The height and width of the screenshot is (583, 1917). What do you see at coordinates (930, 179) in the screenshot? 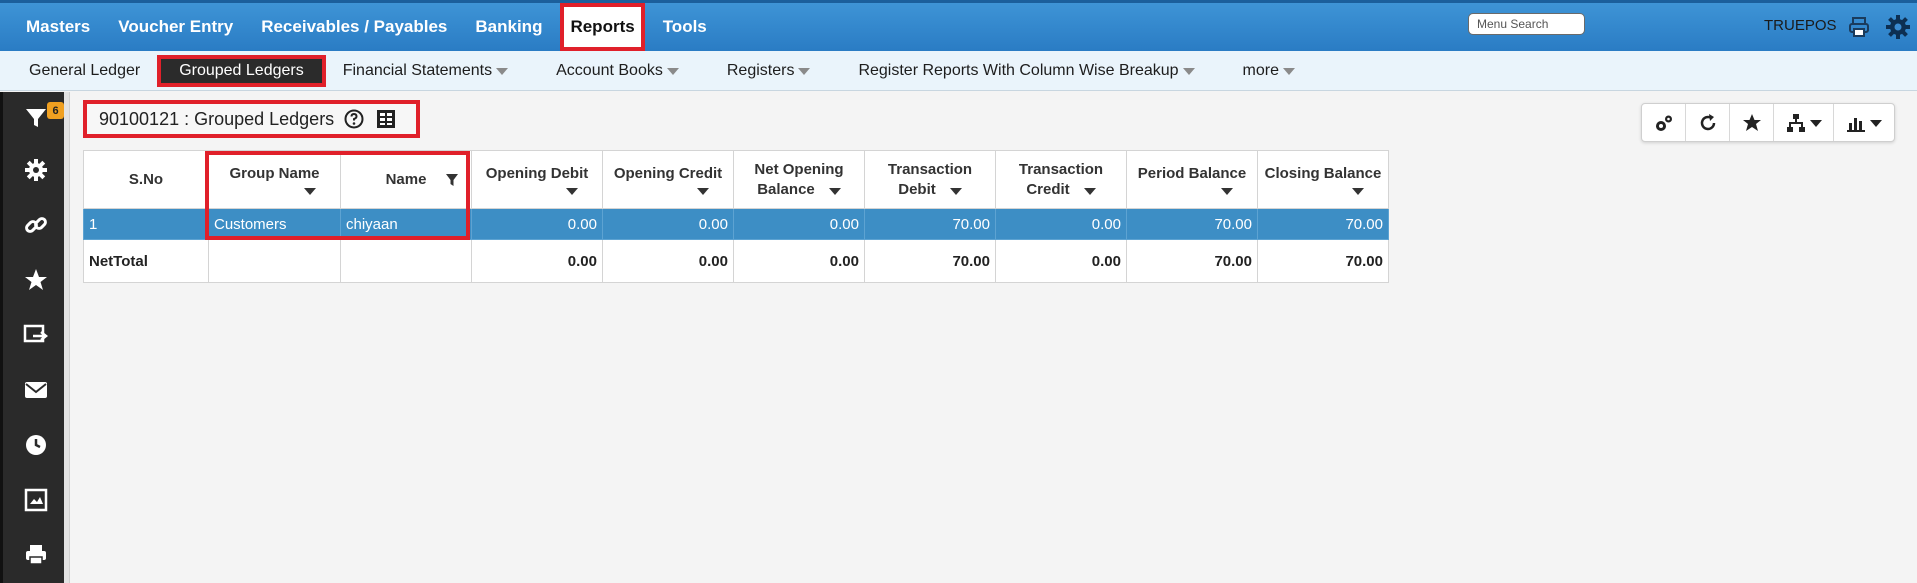
I see `column-header-transaction-debit: Transaction Debit` at bounding box center [930, 179].